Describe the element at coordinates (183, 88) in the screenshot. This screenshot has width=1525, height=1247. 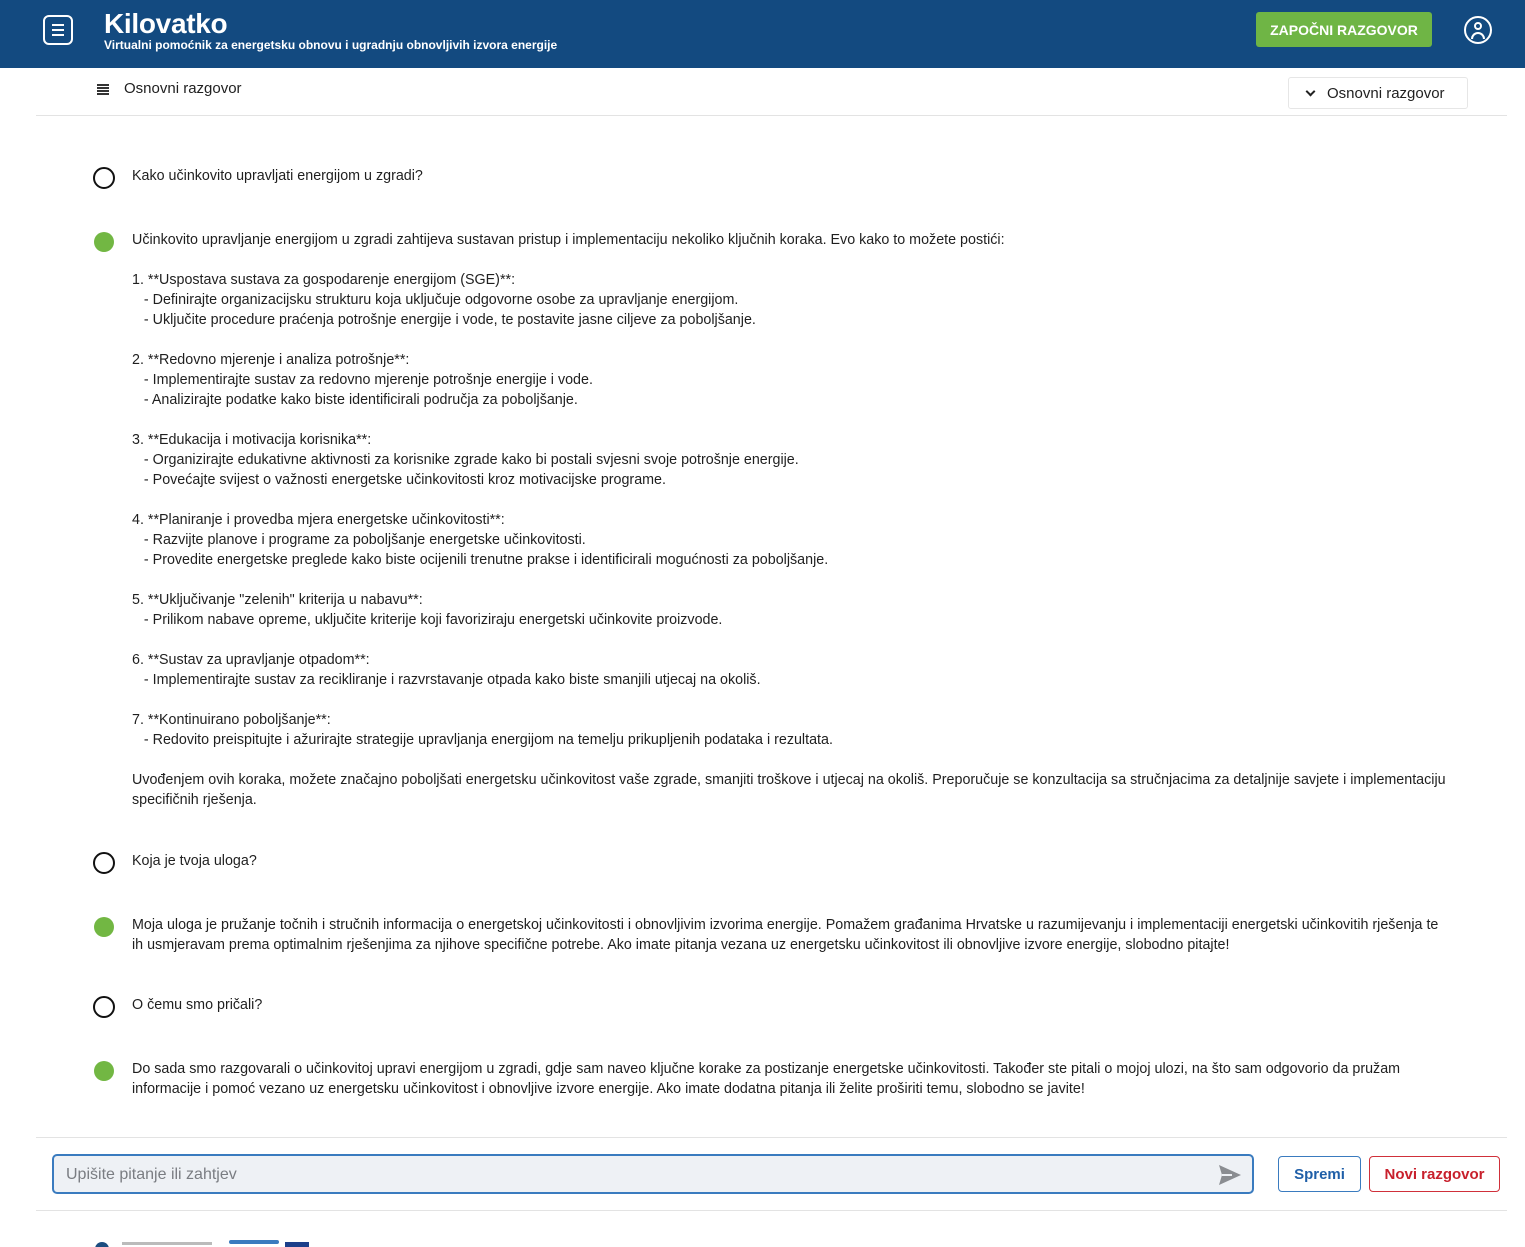
I see `conversation-title: Osnovni razgovor` at that location.